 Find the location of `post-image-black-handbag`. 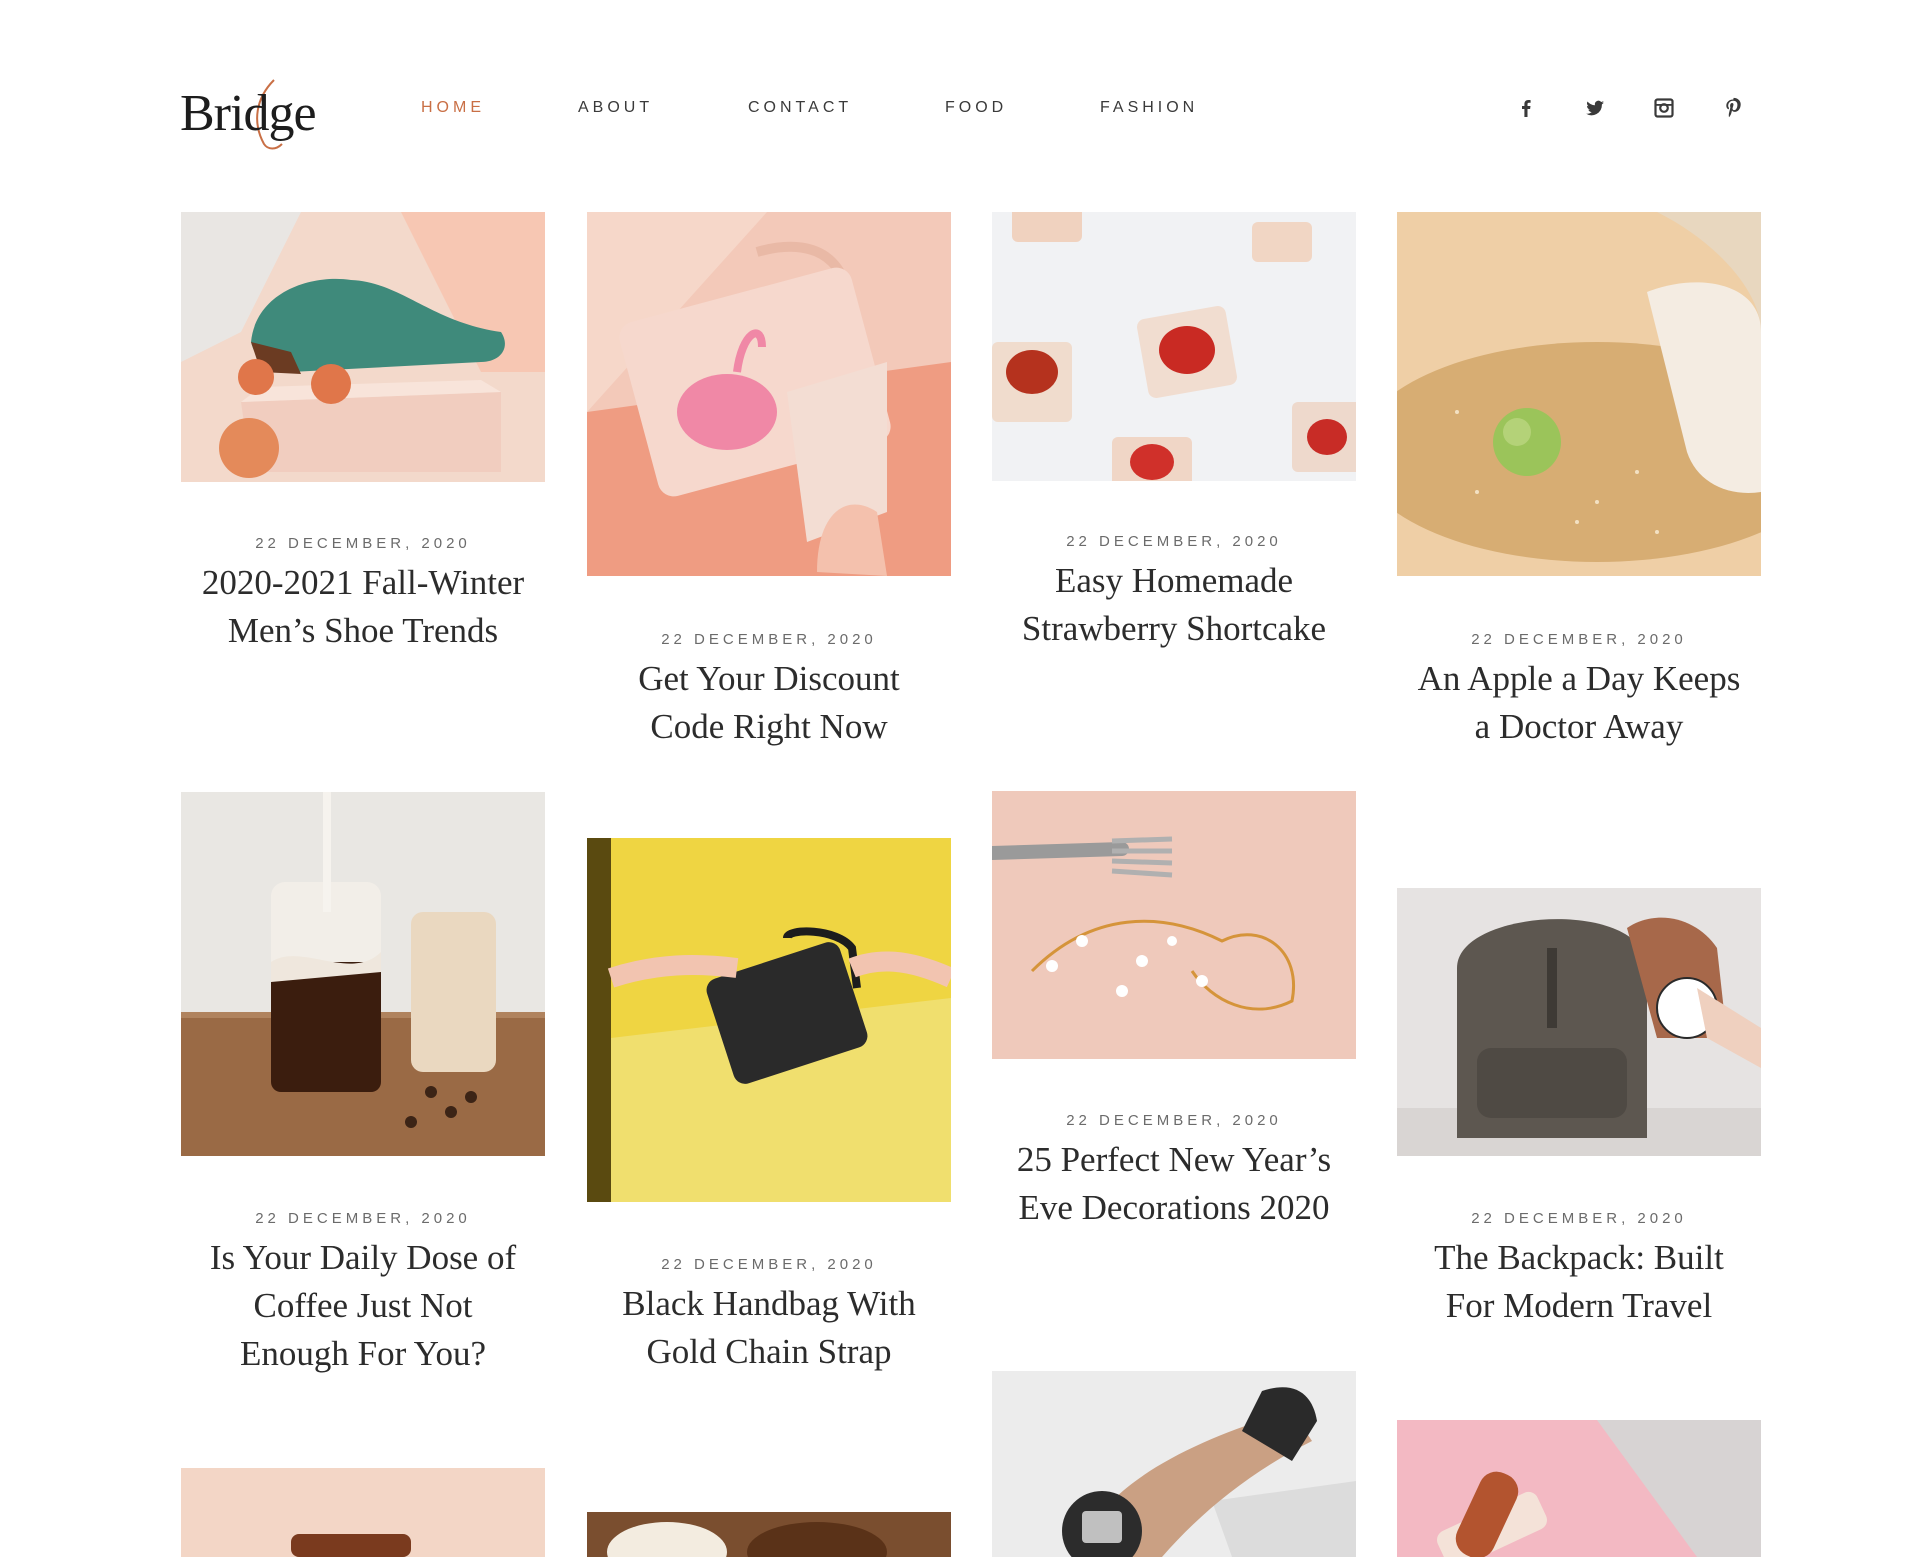

post-image-black-handbag is located at coordinates (769, 1020).